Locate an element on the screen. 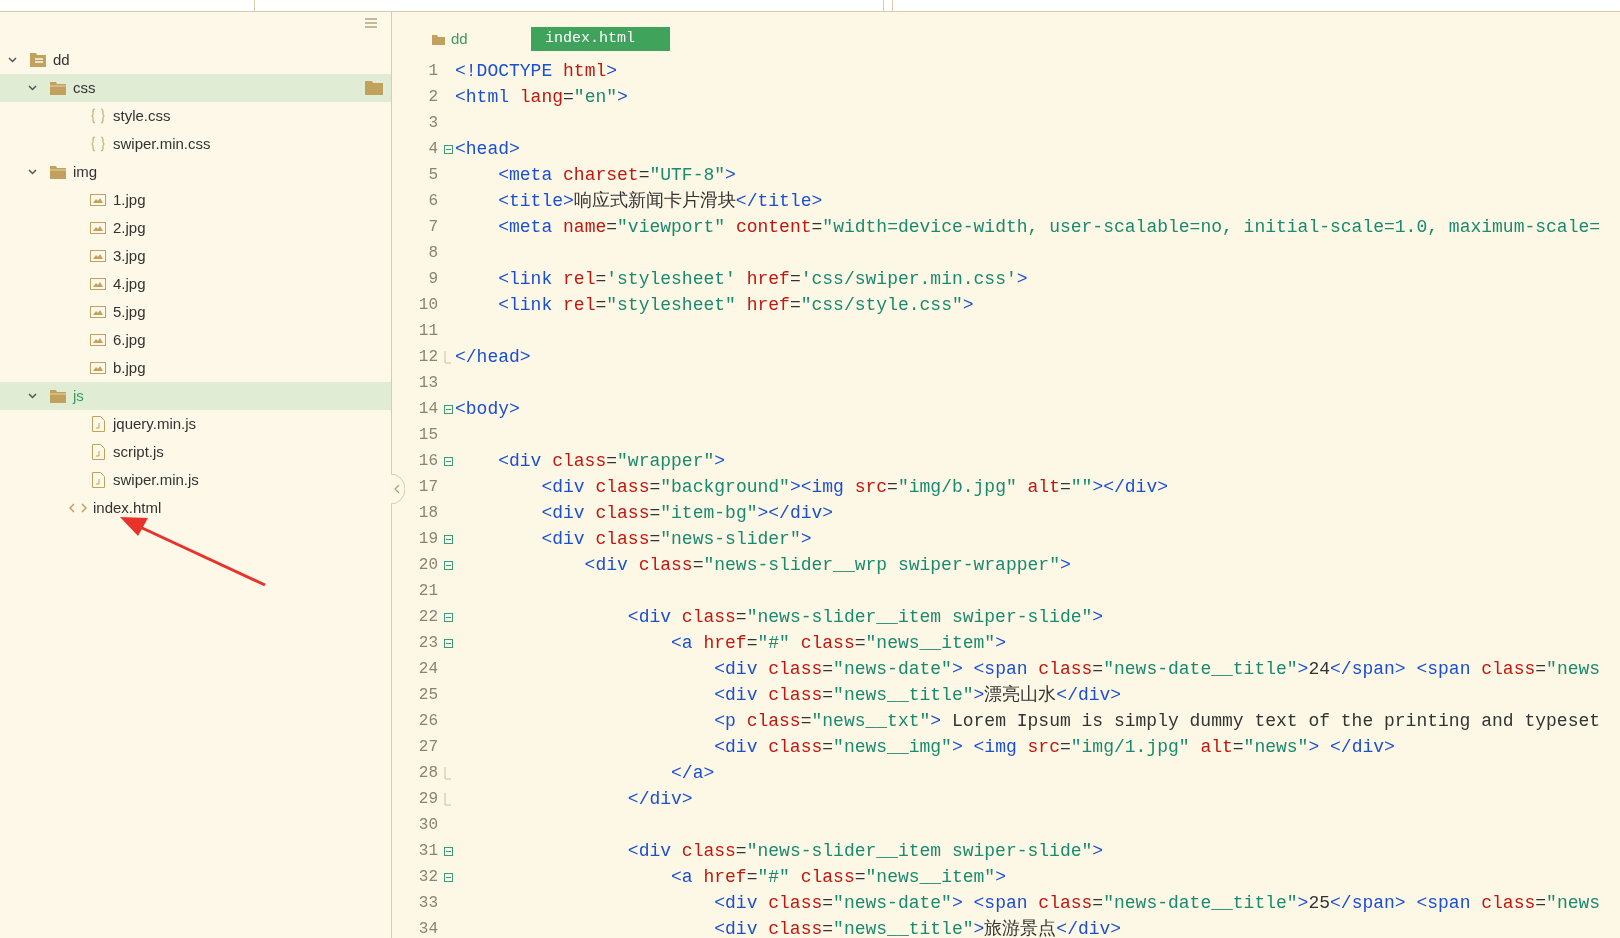  collapse-handle is located at coordinates (398, 489).